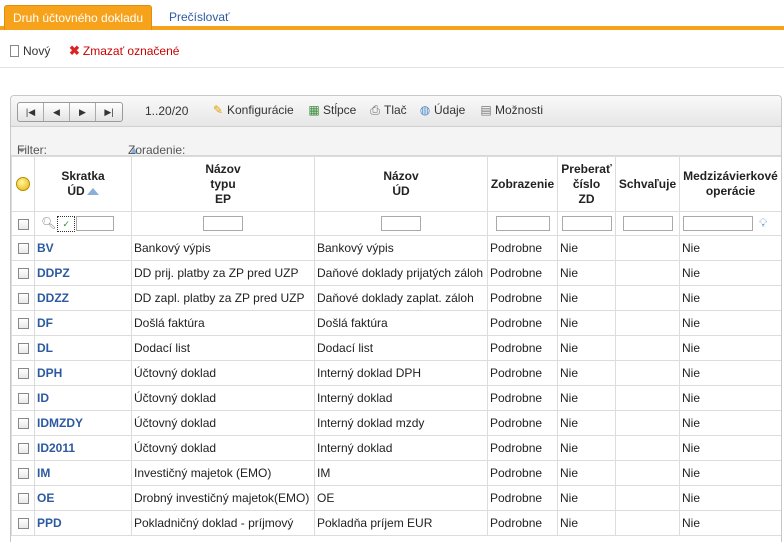  Describe the element at coordinates (586, 224) in the screenshot. I see `filter-zd-input` at that location.